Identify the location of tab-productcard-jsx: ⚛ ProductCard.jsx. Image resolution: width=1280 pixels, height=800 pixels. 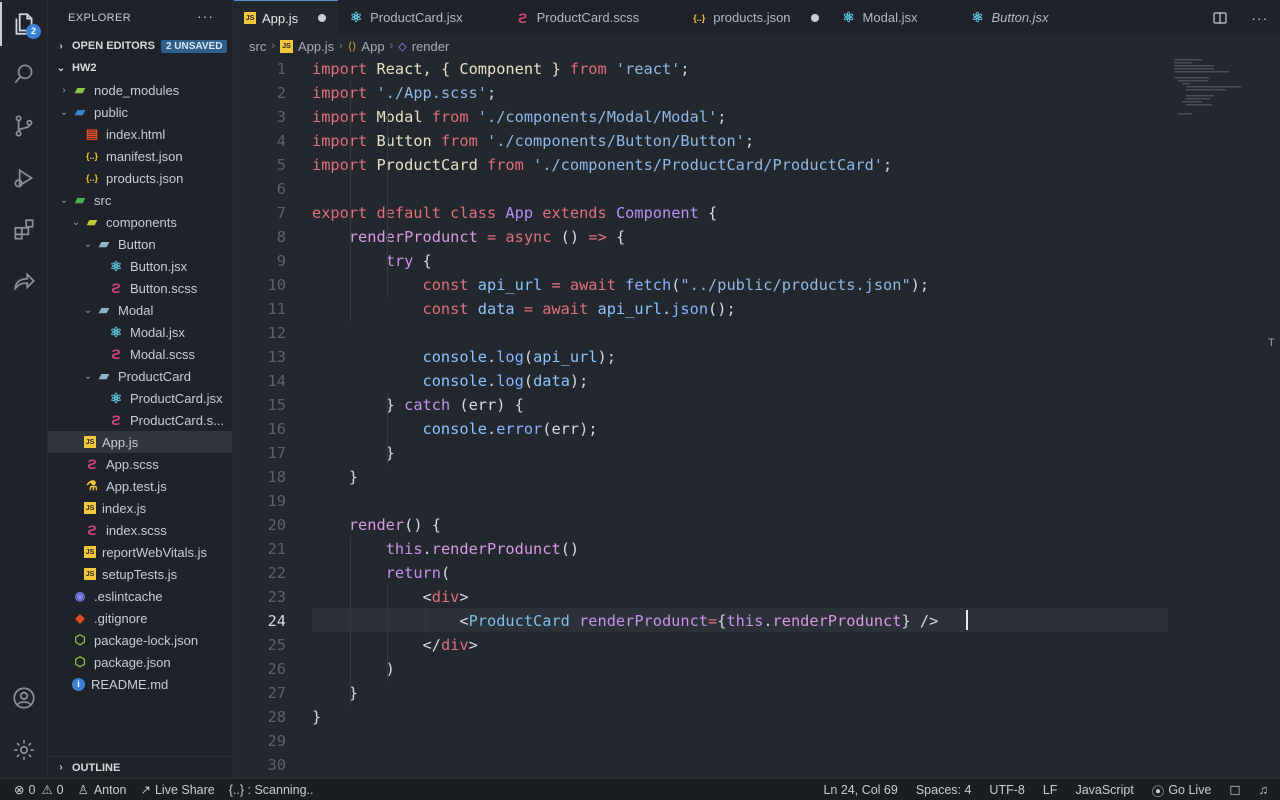
(421, 17).